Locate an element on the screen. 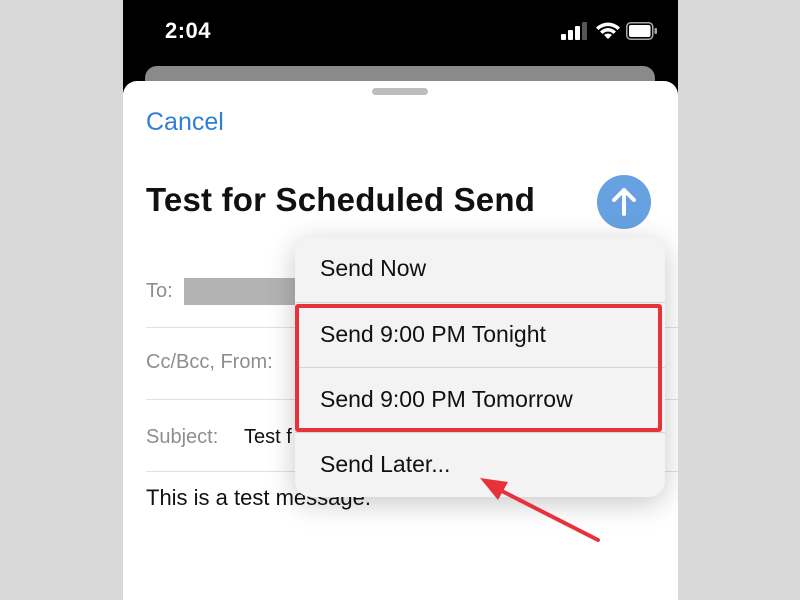 The image size is (800, 600). menu-item-send-now: Send Now is located at coordinates (480, 269).